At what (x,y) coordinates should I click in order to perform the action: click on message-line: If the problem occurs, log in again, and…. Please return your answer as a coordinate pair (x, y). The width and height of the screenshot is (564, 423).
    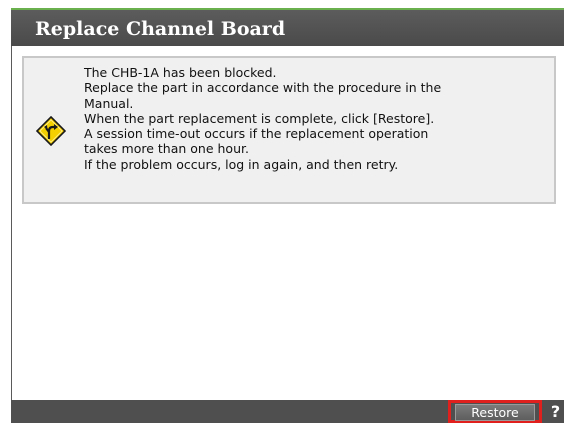
    Looking at the image, I should click on (241, 164).